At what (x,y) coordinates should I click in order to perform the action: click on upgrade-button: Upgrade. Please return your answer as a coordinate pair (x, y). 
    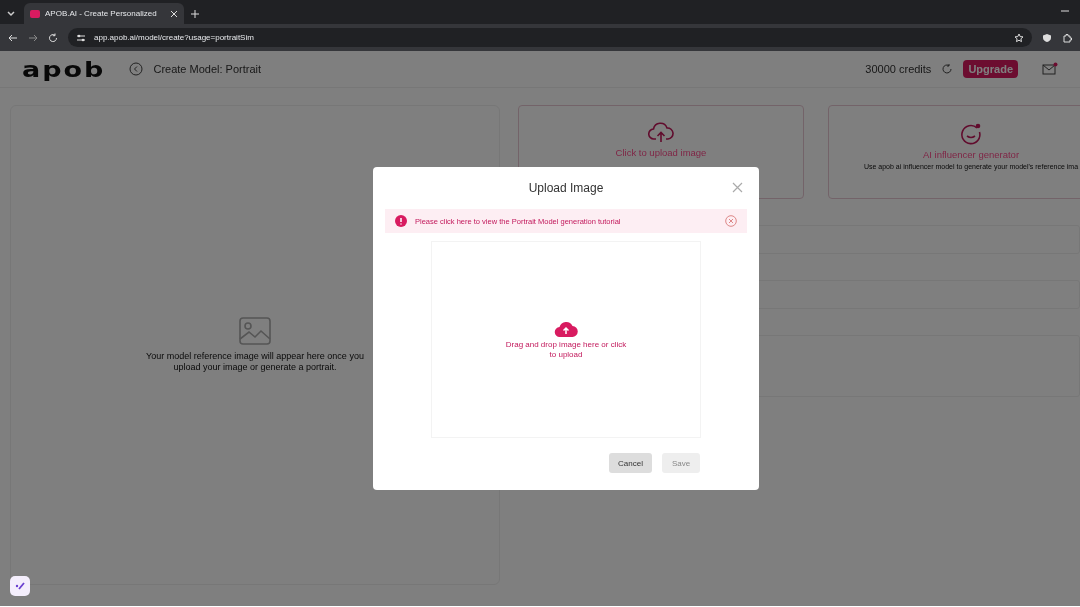
    Looking at the image, I should click on (990, 69).